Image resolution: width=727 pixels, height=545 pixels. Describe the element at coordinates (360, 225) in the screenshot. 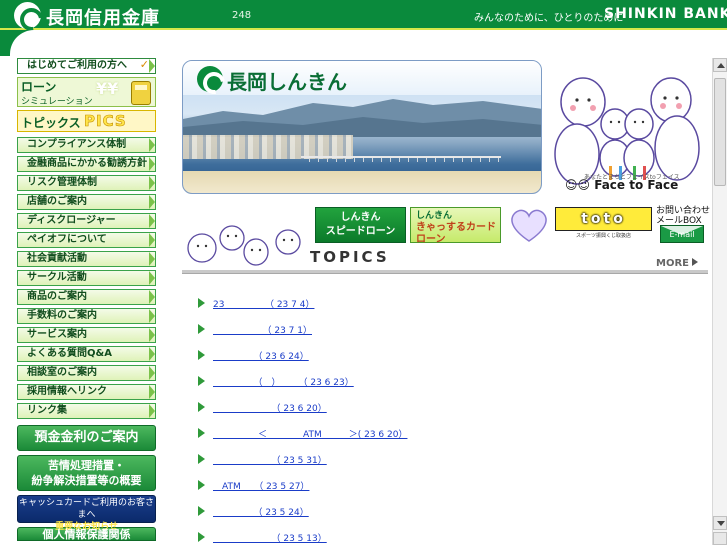

I see `speed-loan-banner: しんきん スピードローン` at that location.